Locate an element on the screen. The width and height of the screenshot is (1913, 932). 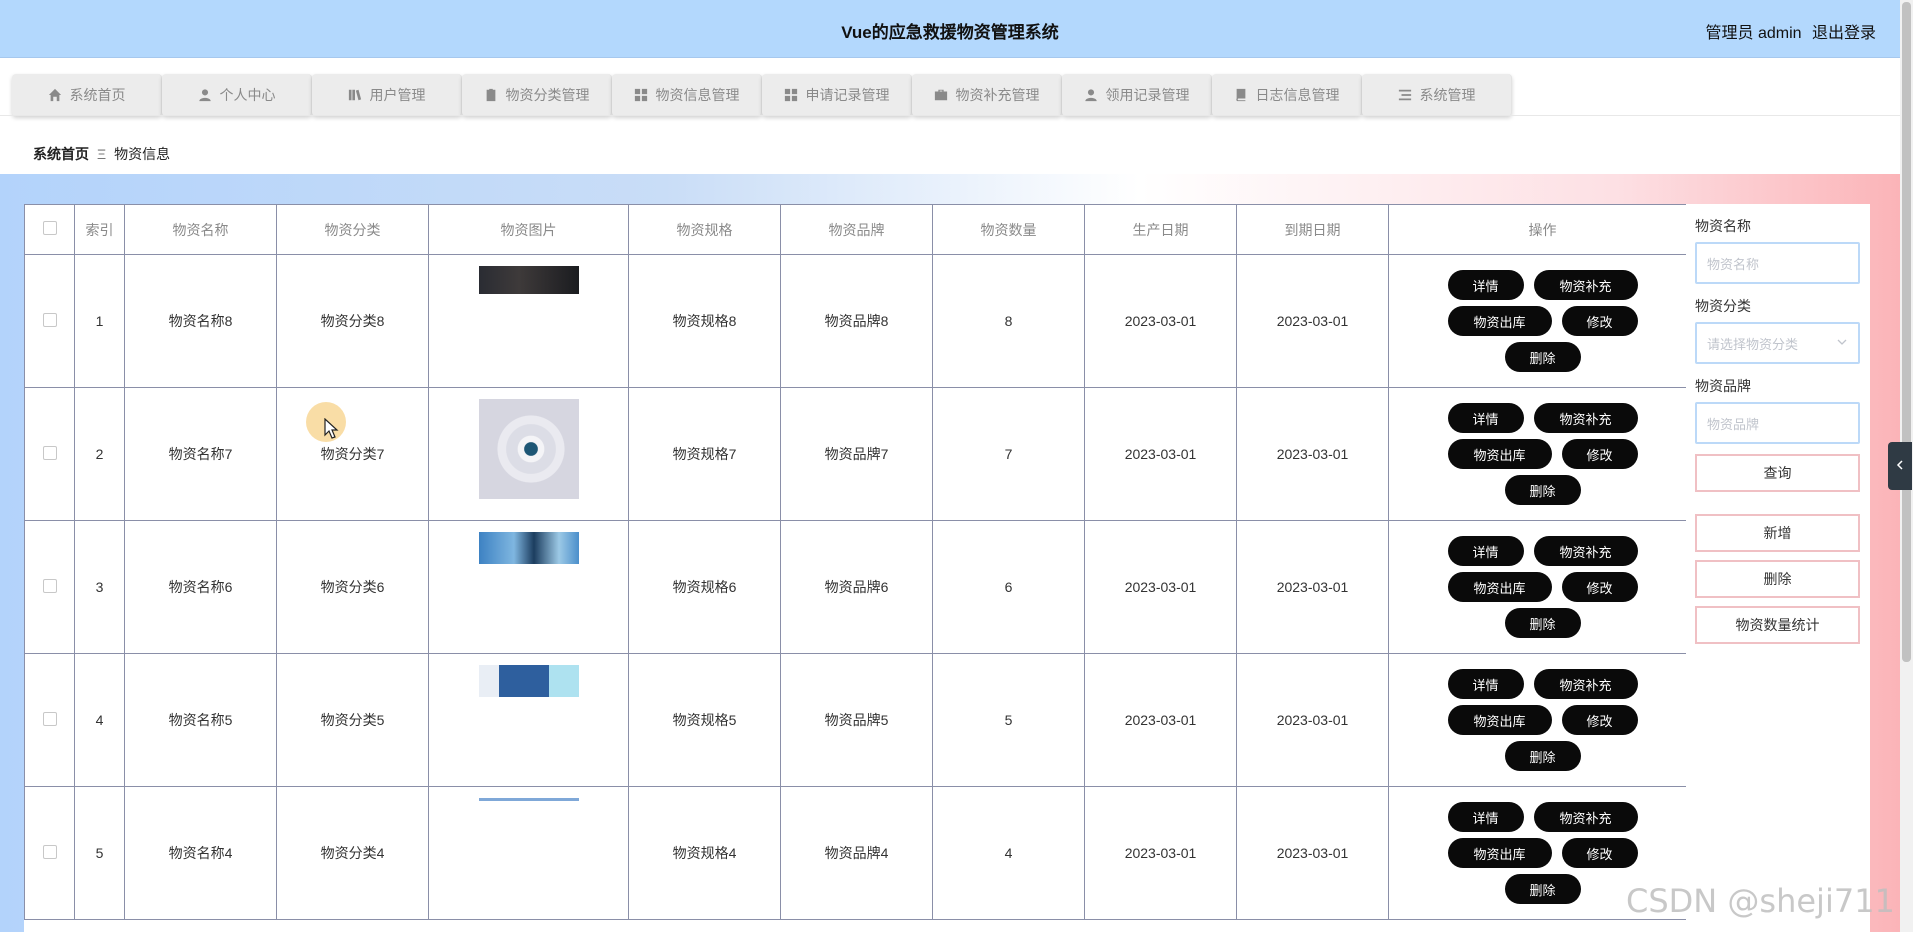
brand-label: 物资品牌 is located at coordinates (1723, 386).